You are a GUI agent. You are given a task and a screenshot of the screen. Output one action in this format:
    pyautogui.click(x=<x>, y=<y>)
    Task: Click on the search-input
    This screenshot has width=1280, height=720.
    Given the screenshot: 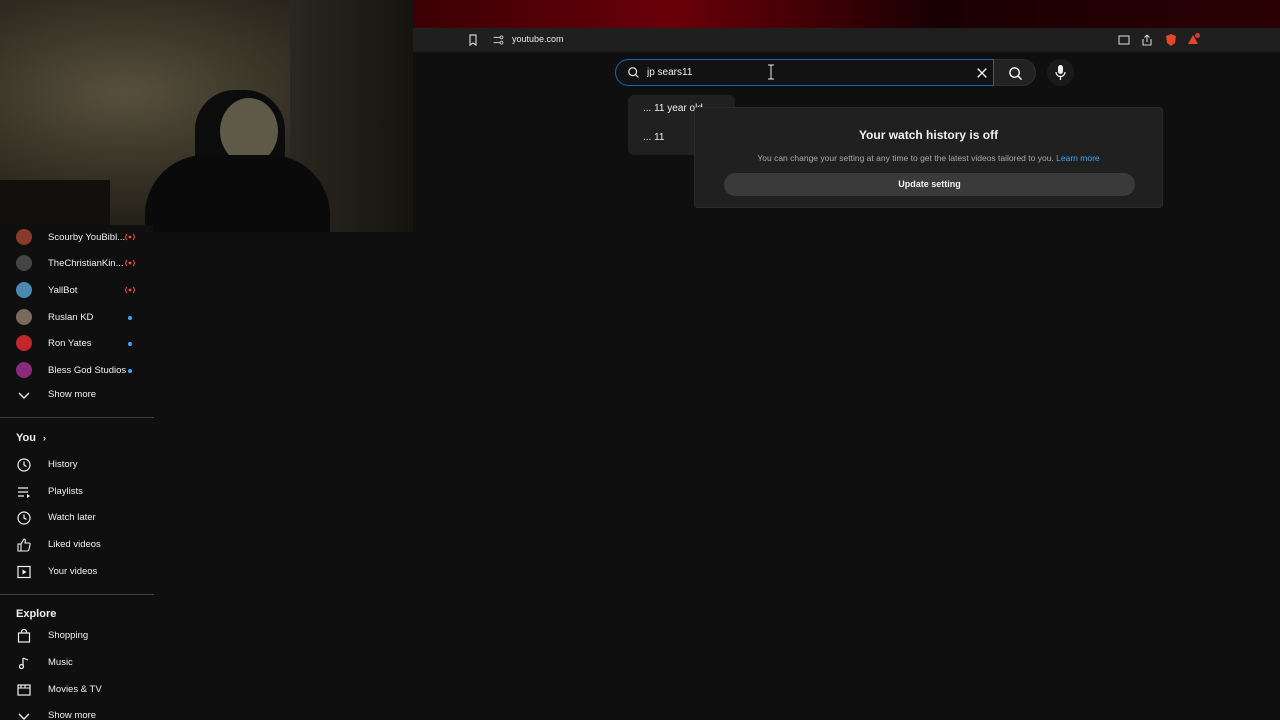 What is the action you would take?
    pyautogui.click(x=807, y=72)
    